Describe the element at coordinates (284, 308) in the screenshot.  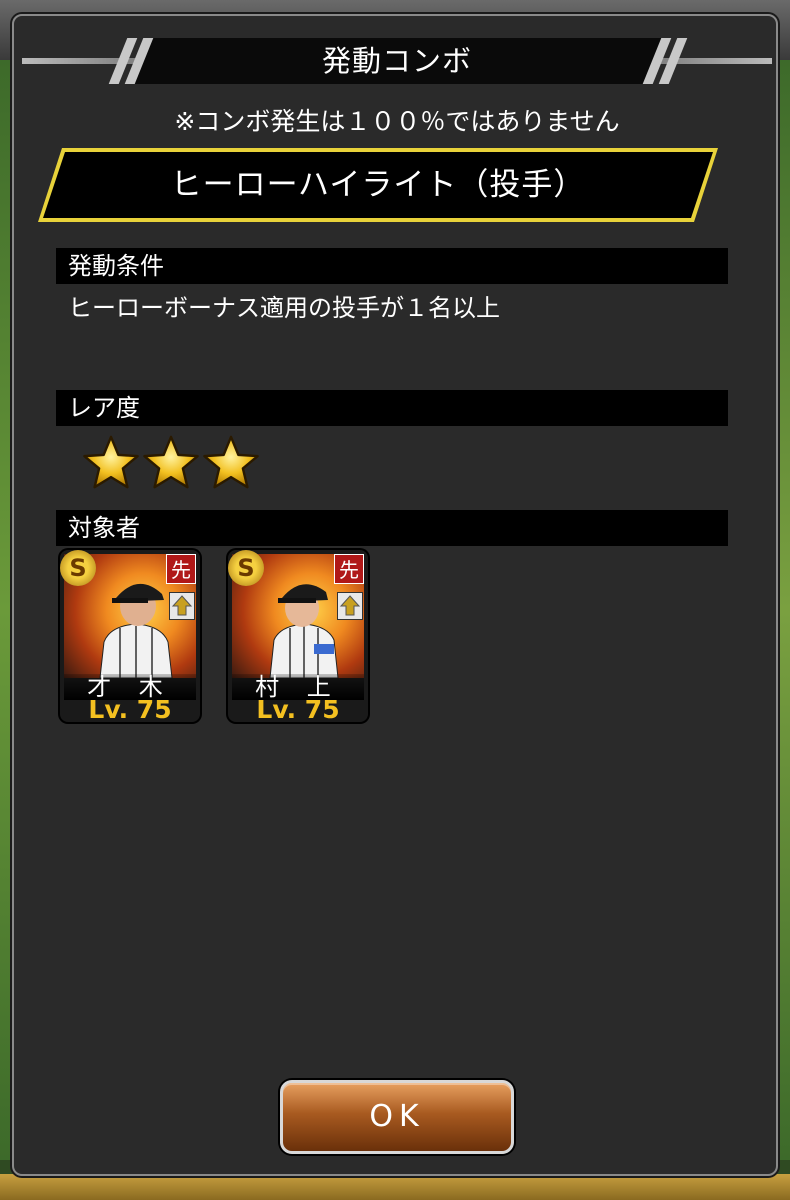
I see `condition-text: ヒーローボーナス適用の投手が１名以上` at that location.